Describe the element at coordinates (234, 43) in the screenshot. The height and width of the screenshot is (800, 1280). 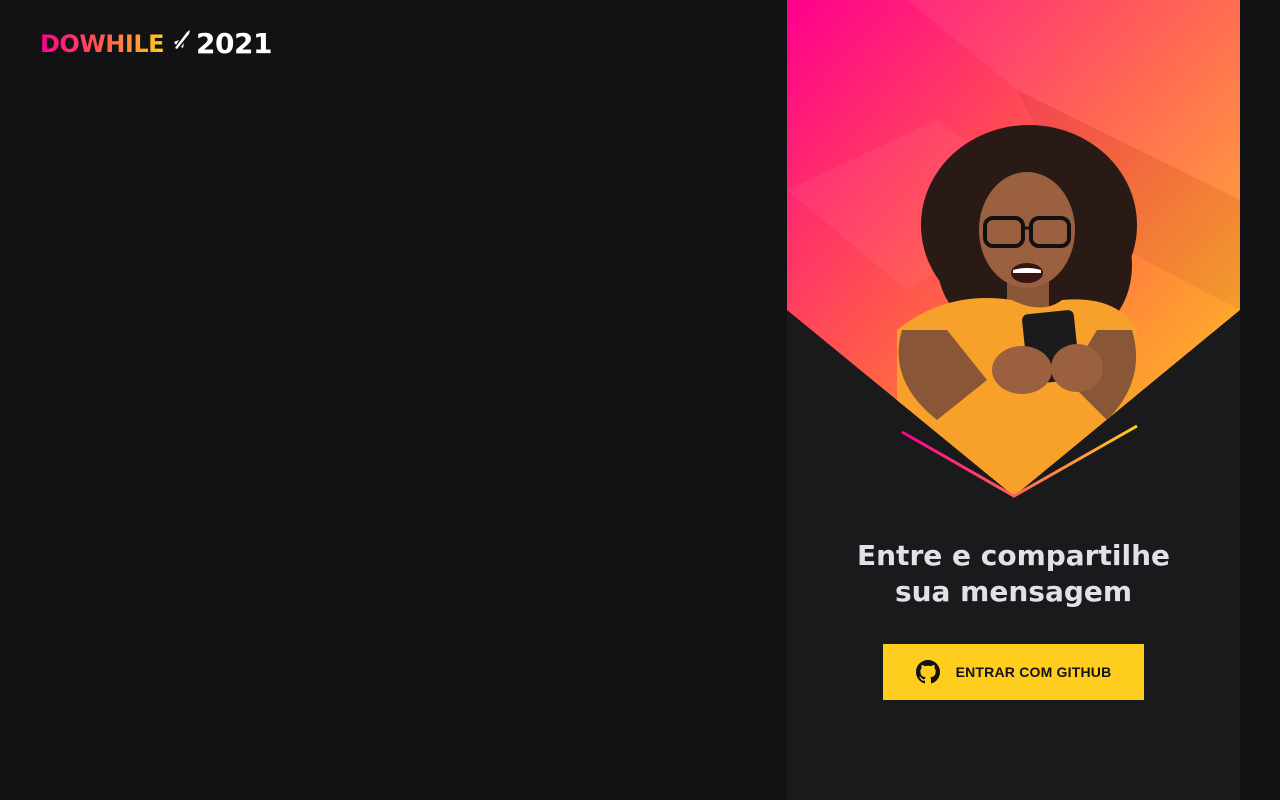
I see `logo-year-text: 2021` at that location.